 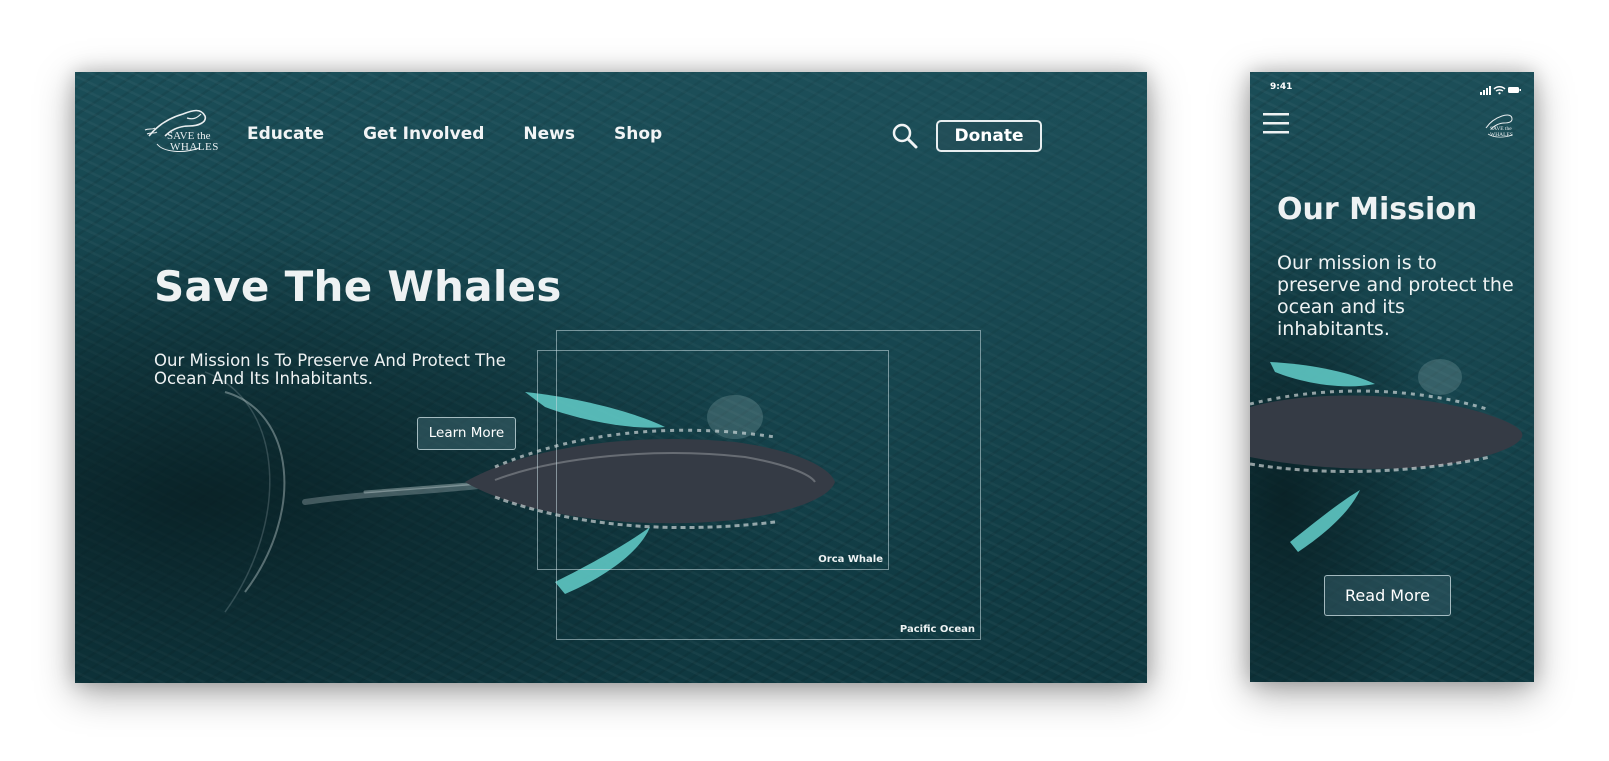 What do you see at coordinates (850, 559) in the screenshot?
I see `orca-whale-label: Orca Whale` at bounding box center [850, 559].